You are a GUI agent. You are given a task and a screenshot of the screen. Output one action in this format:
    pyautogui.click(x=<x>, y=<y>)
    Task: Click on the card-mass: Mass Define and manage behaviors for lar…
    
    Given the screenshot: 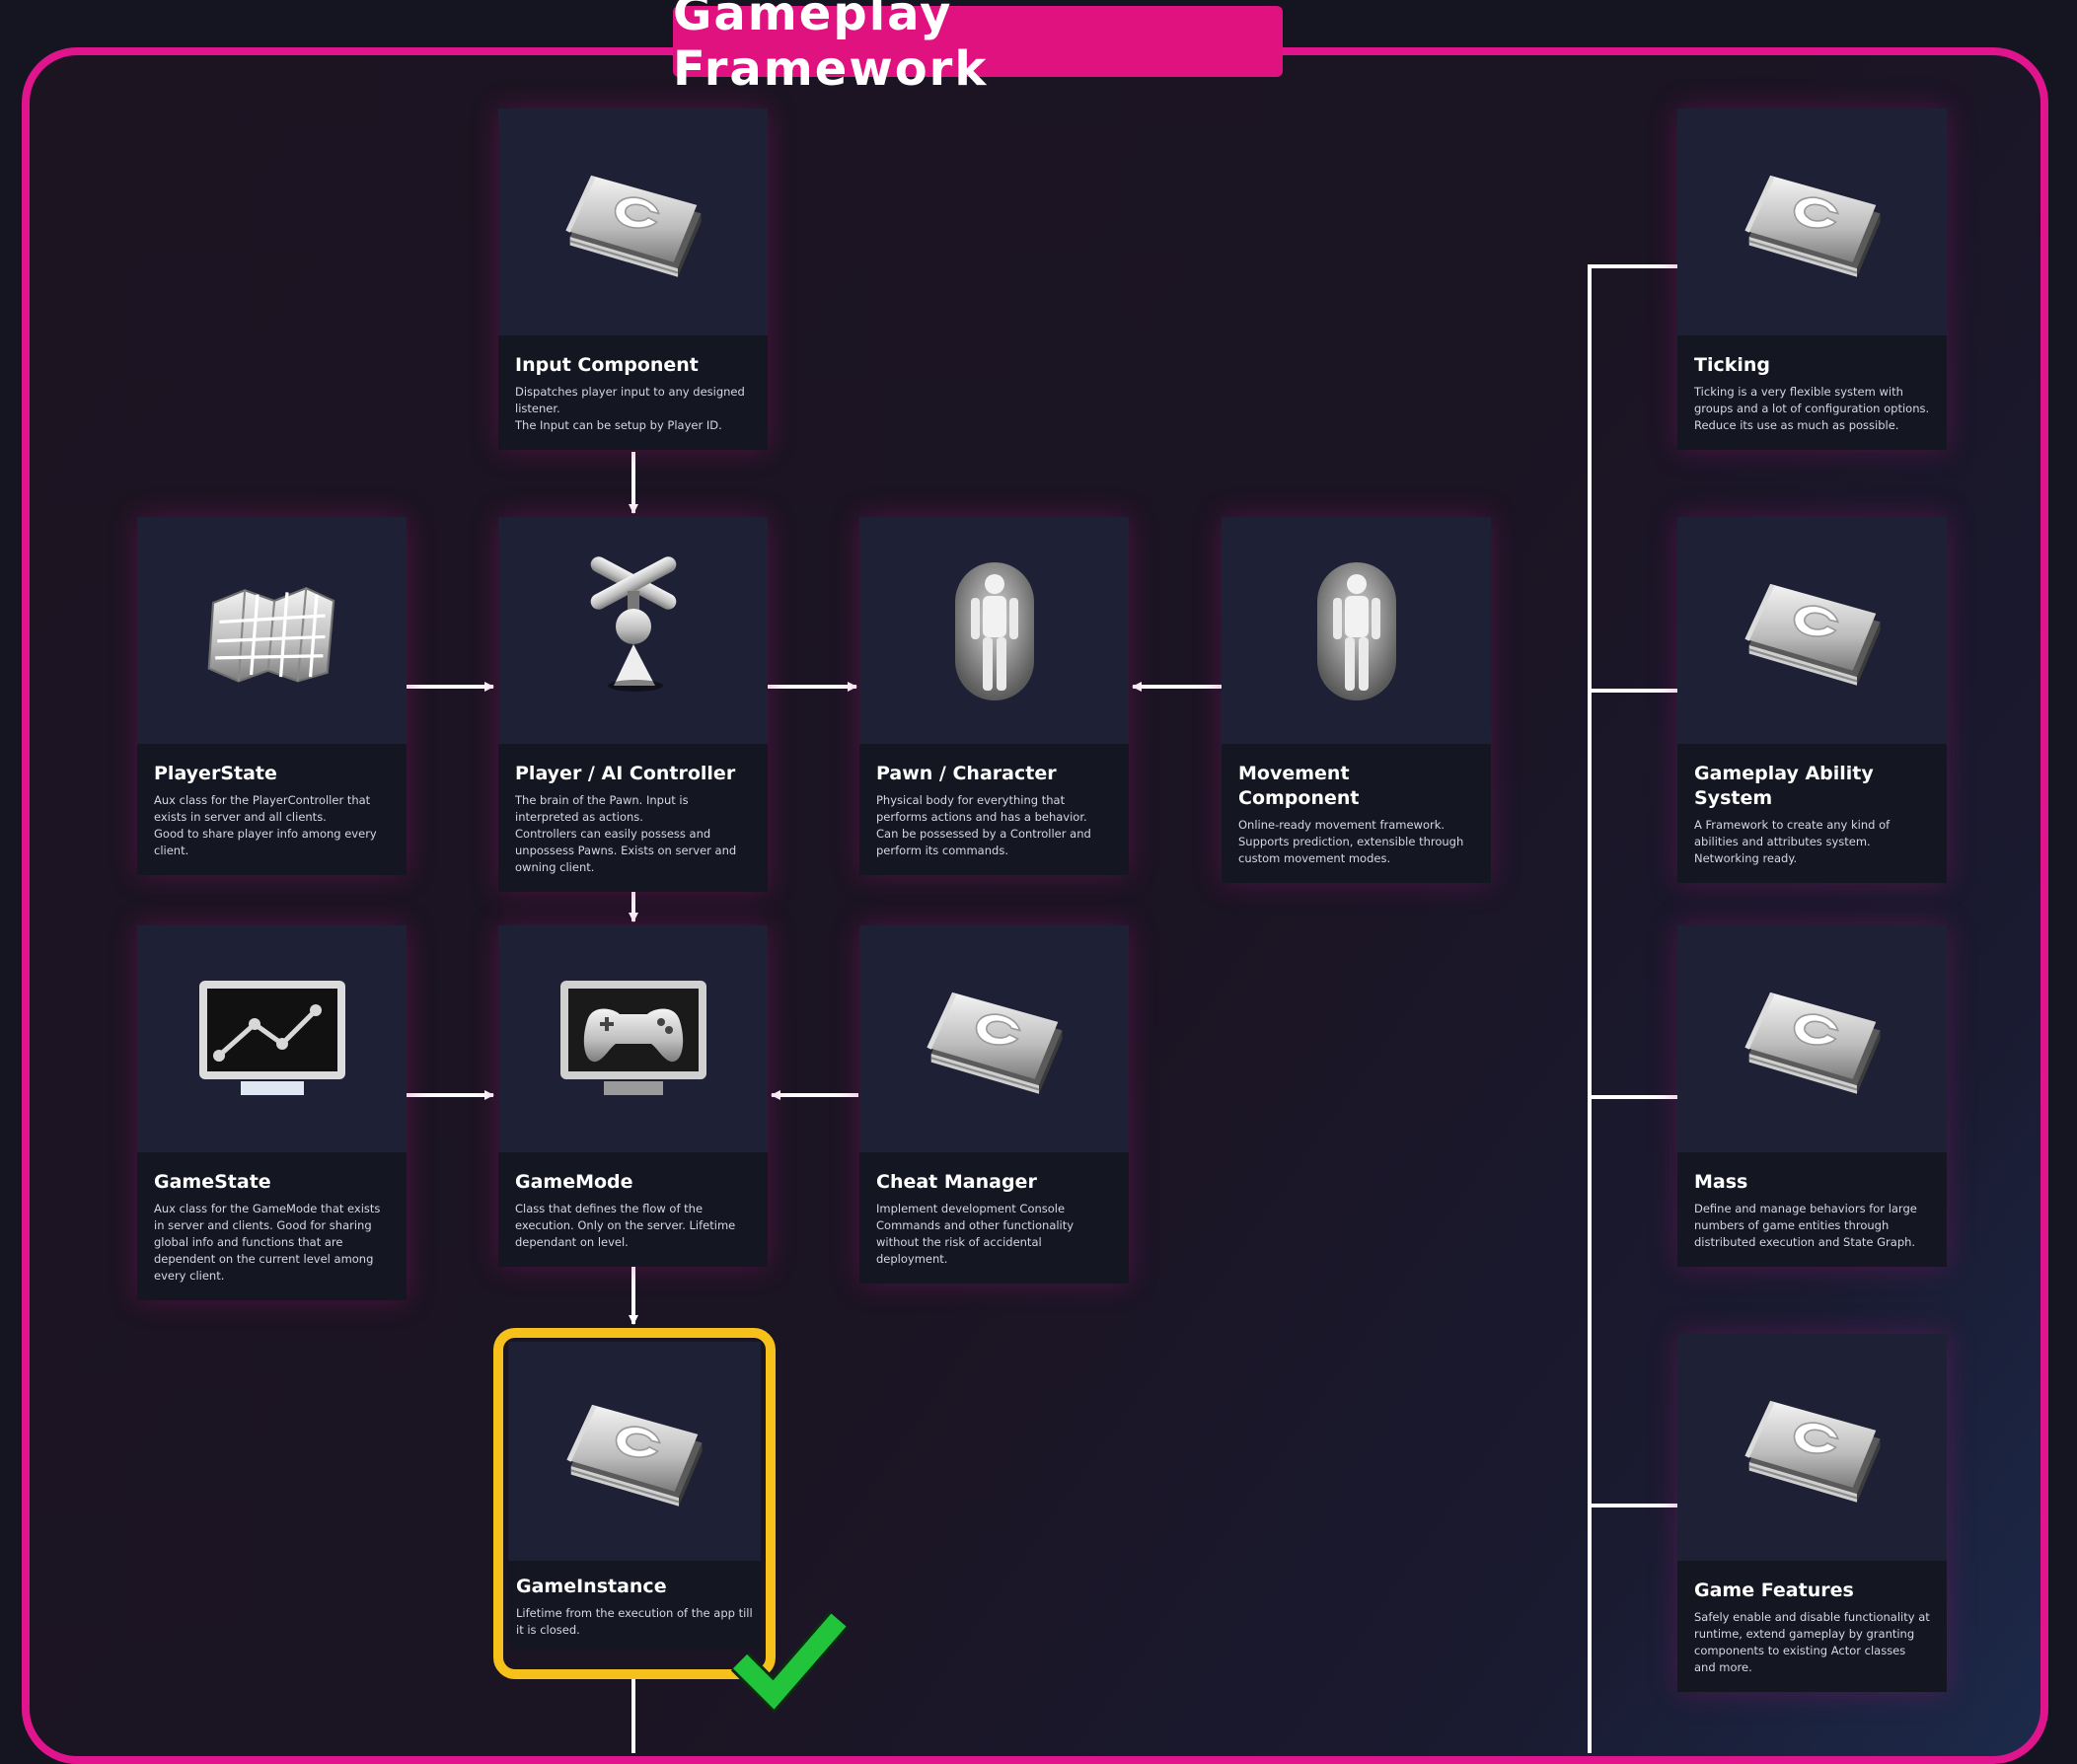 What is the action you would take?
    pyautogui.click(x=1812, y=1096)
    